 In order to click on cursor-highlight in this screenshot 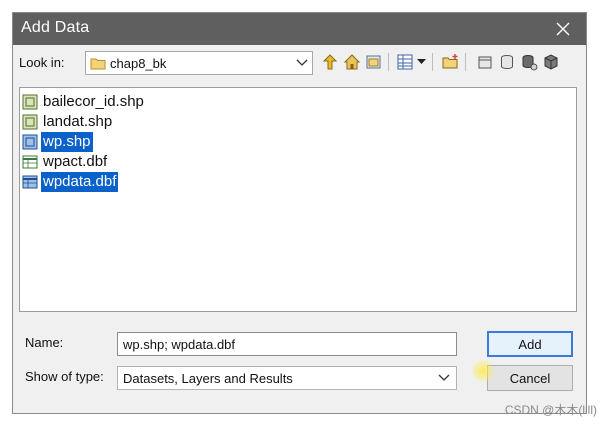, I will do `click(483, 371)`.